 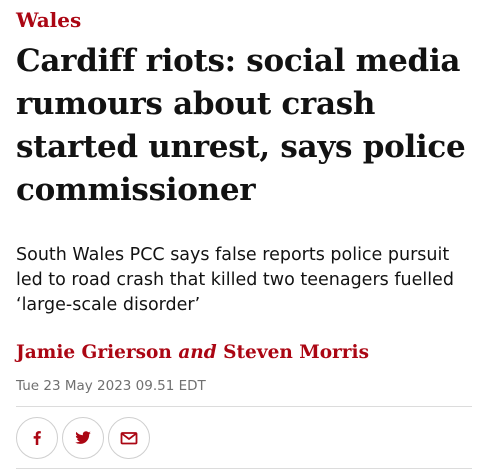 I want to click on twitter-icon, so click(x=83, y=438).